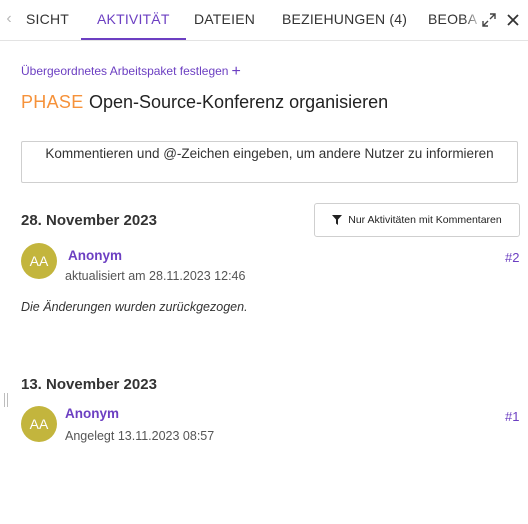 The height and width of the screenshot is (524, 528). I want to click on expand-icon, so click(489, 20).